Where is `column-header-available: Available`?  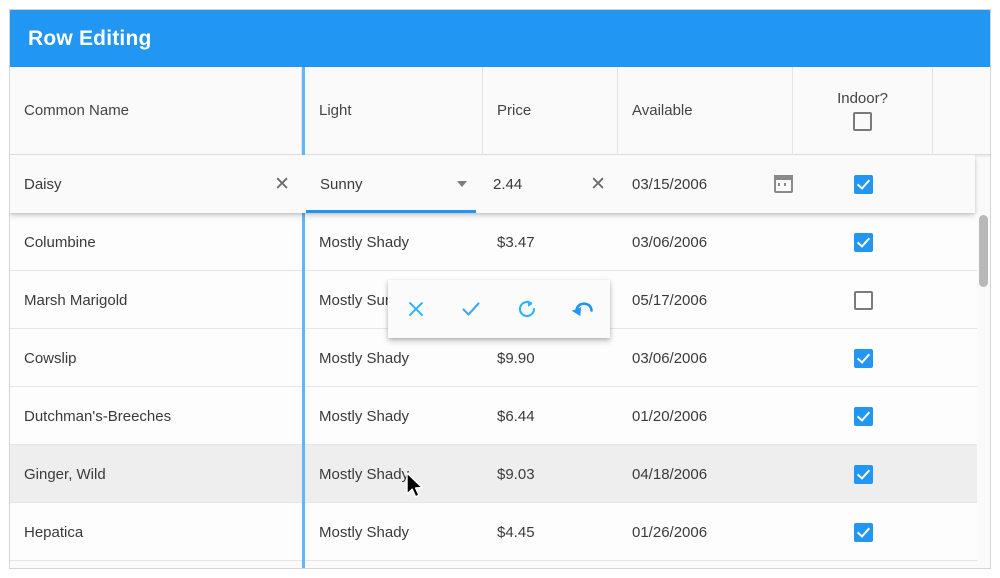 column-header-available: Available is located at coordinates (705, 111).